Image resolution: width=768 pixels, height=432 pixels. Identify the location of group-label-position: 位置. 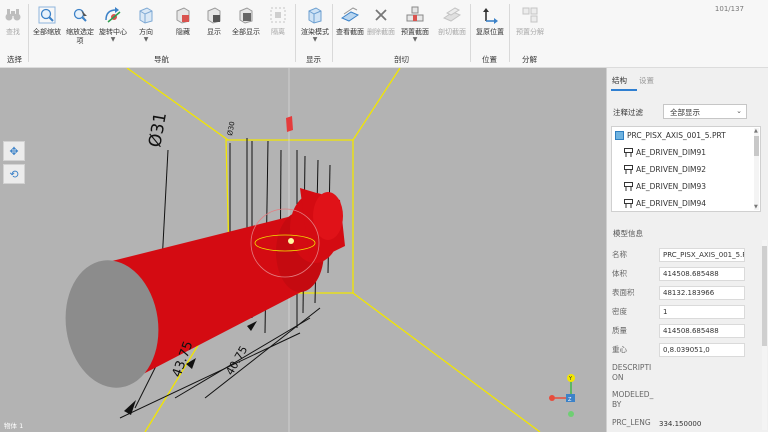
(489, 59).